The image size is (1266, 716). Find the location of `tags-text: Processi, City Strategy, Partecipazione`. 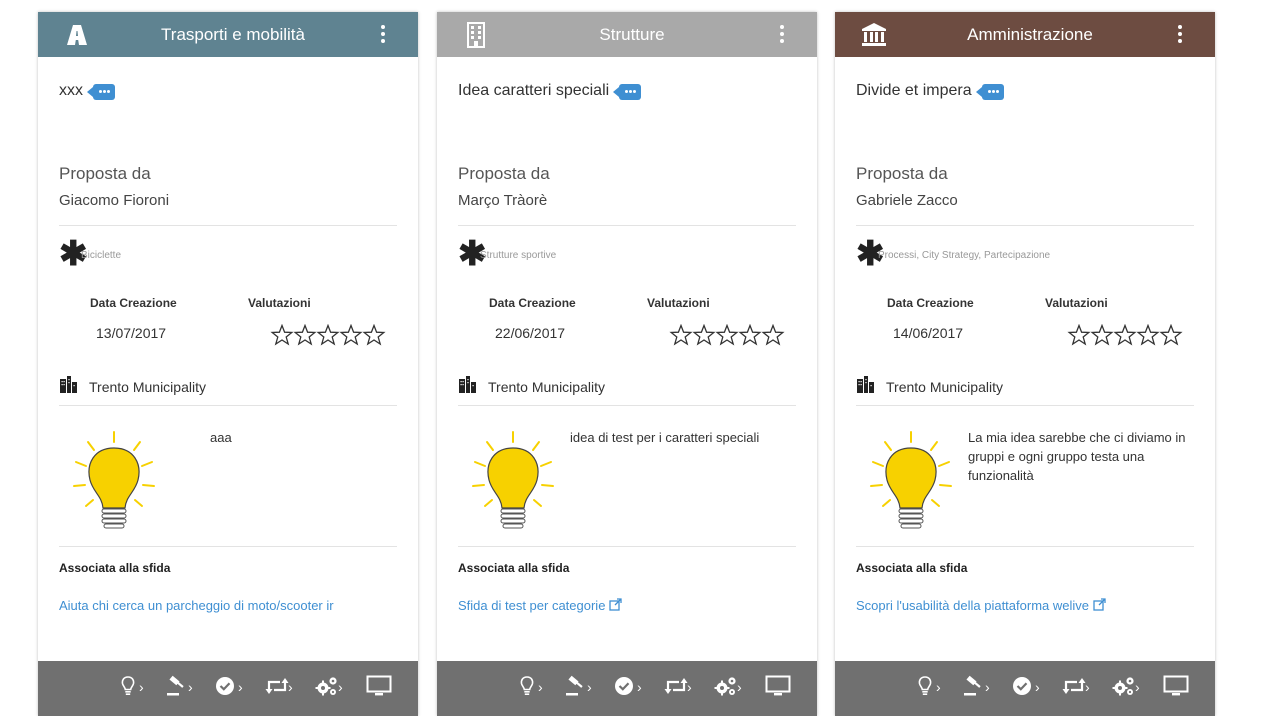

tags-text: Processi, City Strategy, Partecipazione is located at coordinates (964, 255).